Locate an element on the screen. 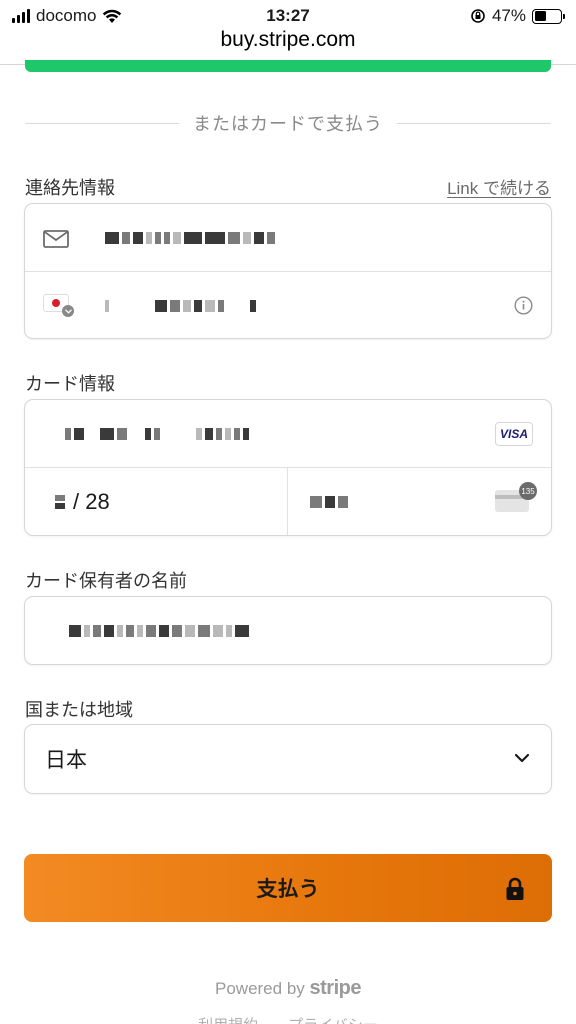 This screenshot has height=1024, width=576. expiry-field: / 28 is located at coordinates (156, 501).